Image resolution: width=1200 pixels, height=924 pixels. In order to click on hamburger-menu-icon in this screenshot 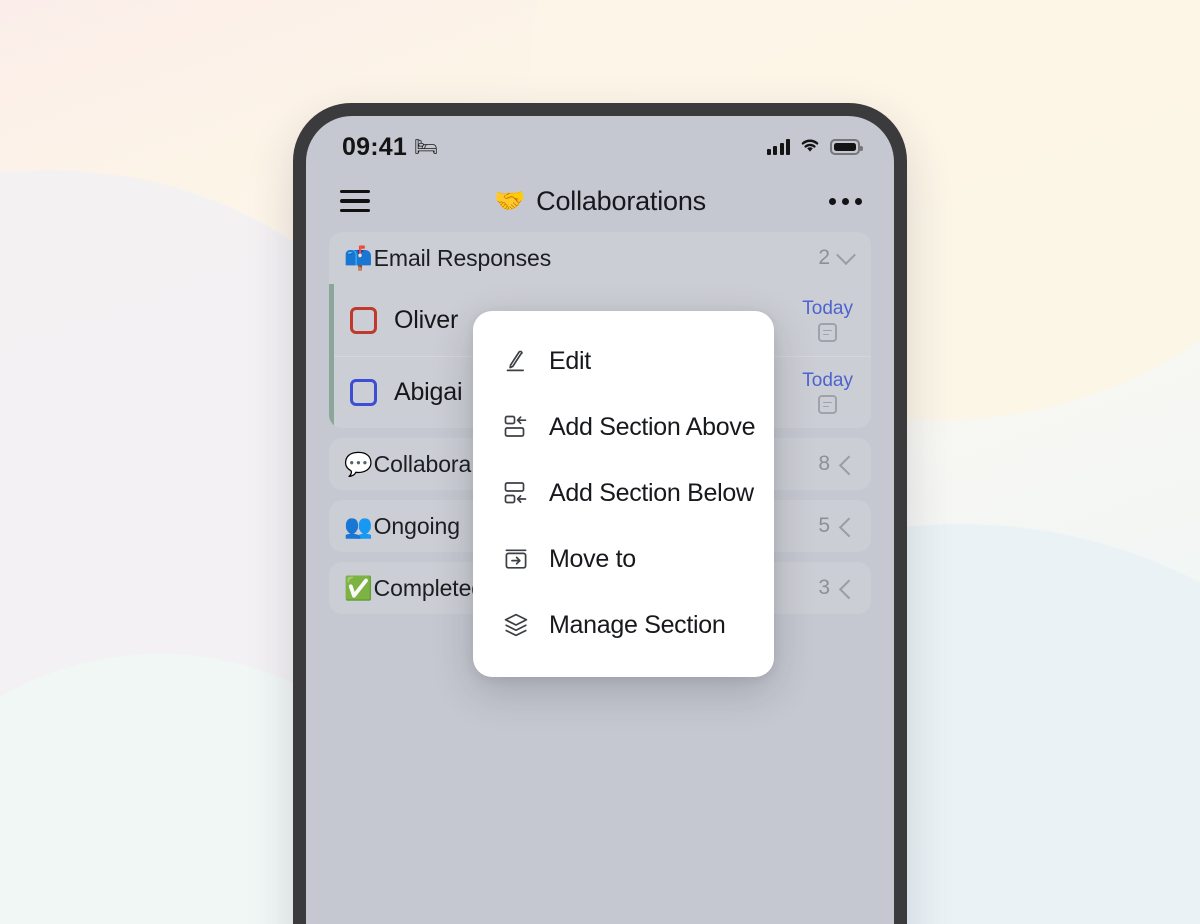, I will do `click(355, 201)`.